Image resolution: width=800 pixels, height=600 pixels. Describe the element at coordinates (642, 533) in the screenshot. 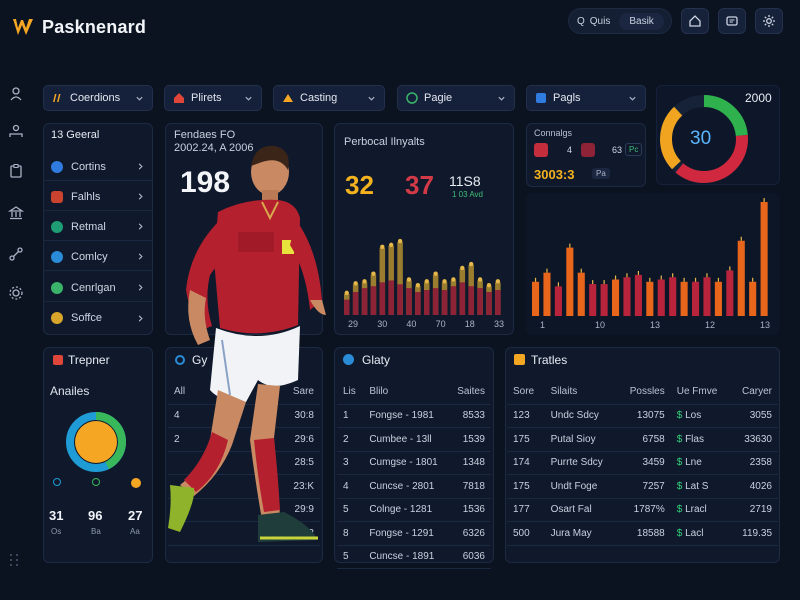

I see `table-row: 500 Jura May 18588 $ Lacl 119.35` at that location.